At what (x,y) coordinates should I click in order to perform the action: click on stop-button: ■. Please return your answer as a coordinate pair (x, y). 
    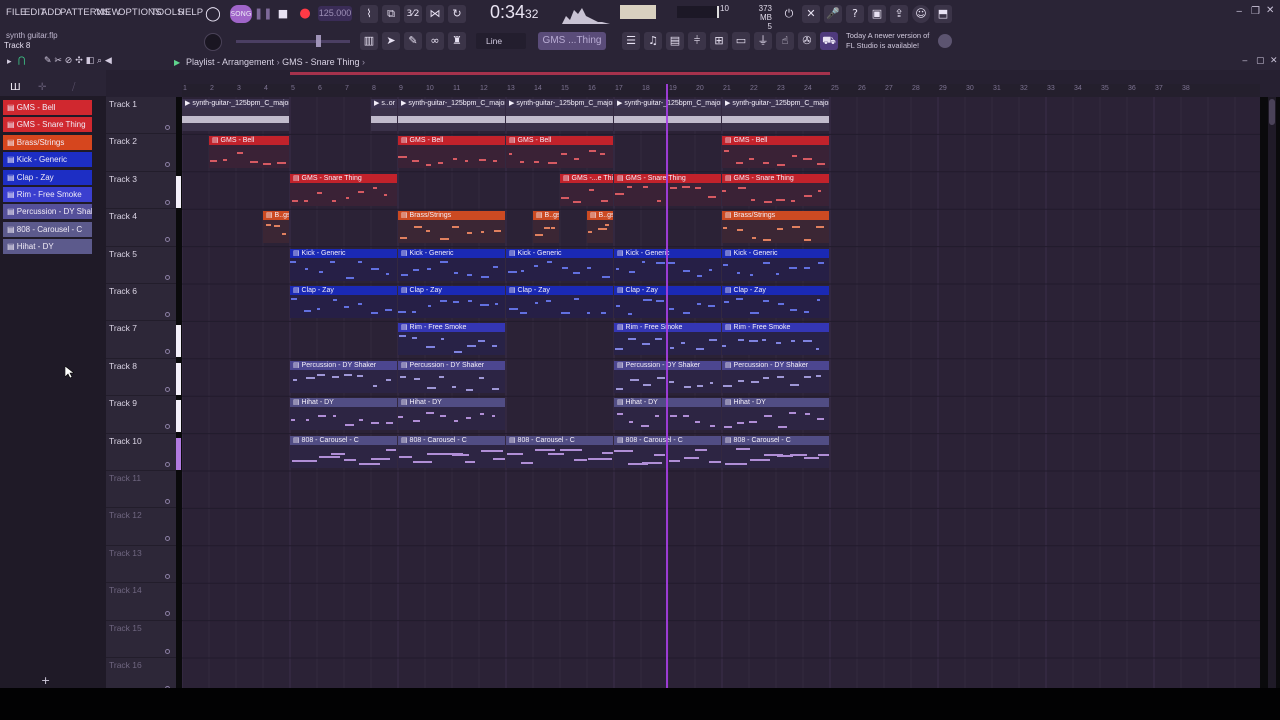
    Looking at the image, I should click on (283, 14).